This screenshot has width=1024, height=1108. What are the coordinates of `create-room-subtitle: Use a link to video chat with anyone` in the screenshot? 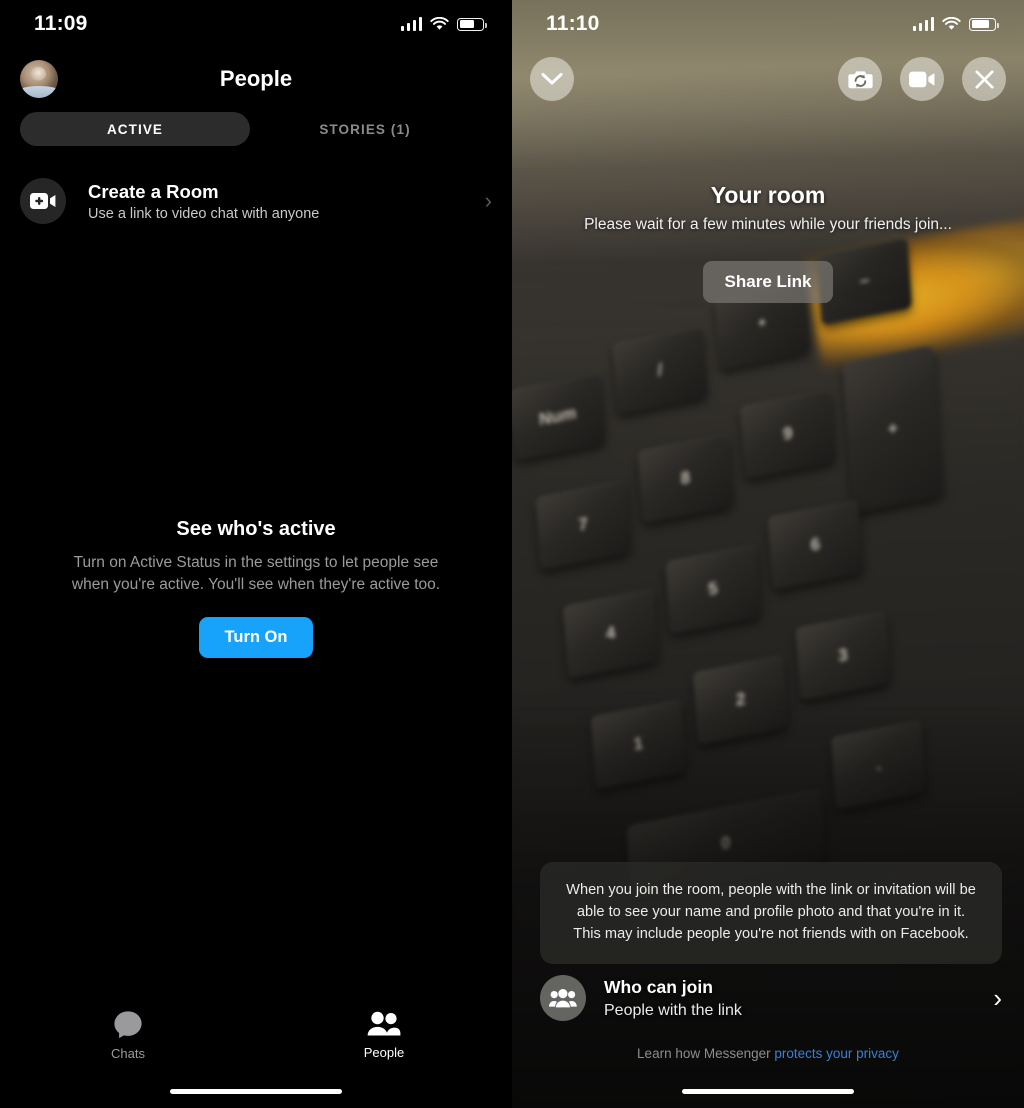 It's located at (204, 214).